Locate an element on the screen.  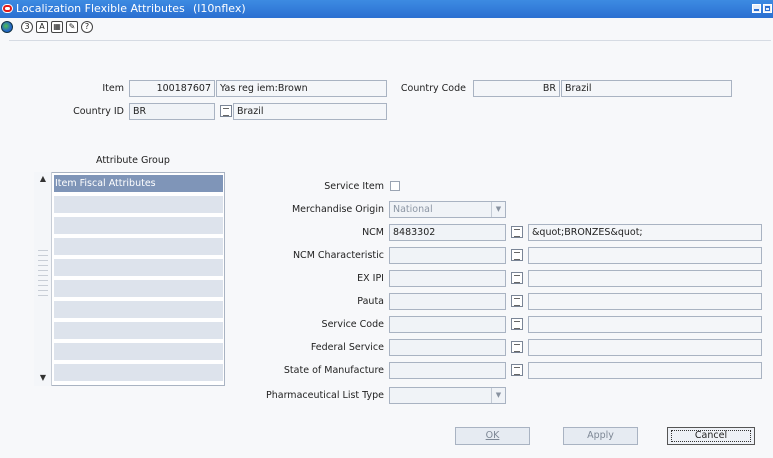
service-code-label: Service Code is located at coordinates (352, 324).